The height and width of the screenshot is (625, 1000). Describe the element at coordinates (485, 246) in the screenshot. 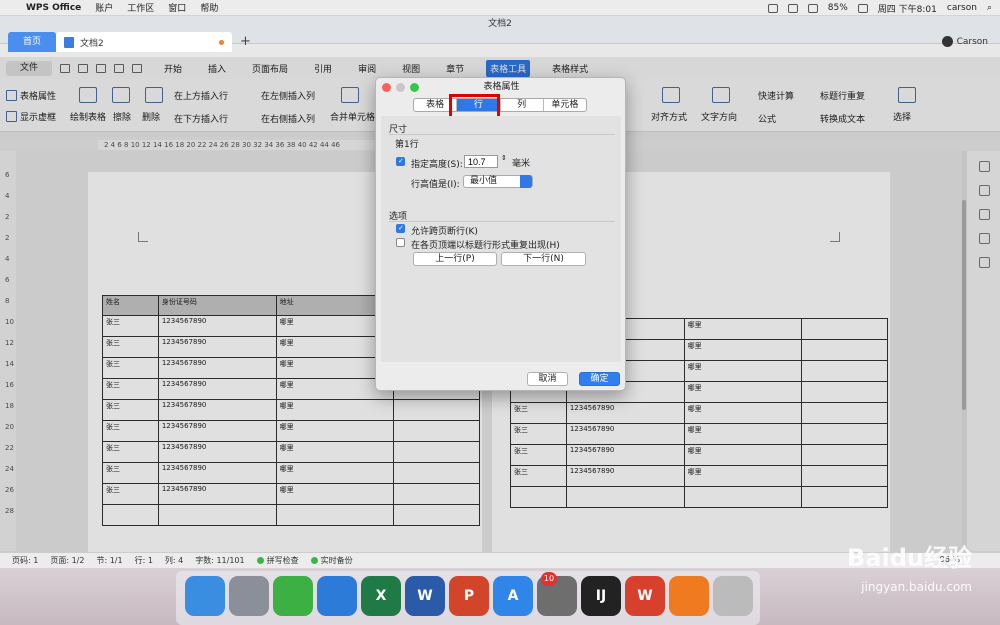

I see `repeat-header-label: 在各页顶端以标题行形式重复出现(H)` at that location.